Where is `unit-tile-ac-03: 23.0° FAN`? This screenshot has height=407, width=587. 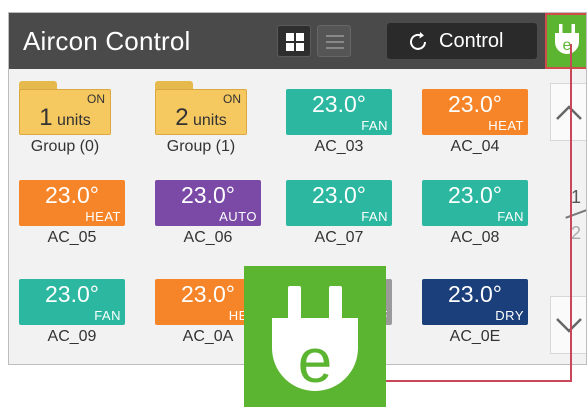
unit-tile-ac-03: 23.0° FAN is located at coordinates (339, 112).